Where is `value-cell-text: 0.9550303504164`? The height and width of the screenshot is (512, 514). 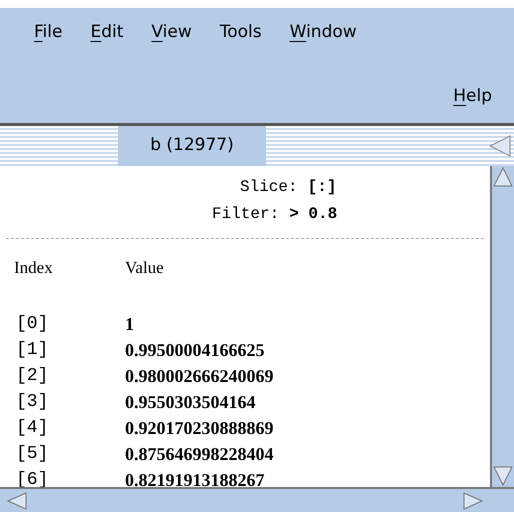 value-cell-text: 0.9550303504164 is located at coordinates (190, 402).